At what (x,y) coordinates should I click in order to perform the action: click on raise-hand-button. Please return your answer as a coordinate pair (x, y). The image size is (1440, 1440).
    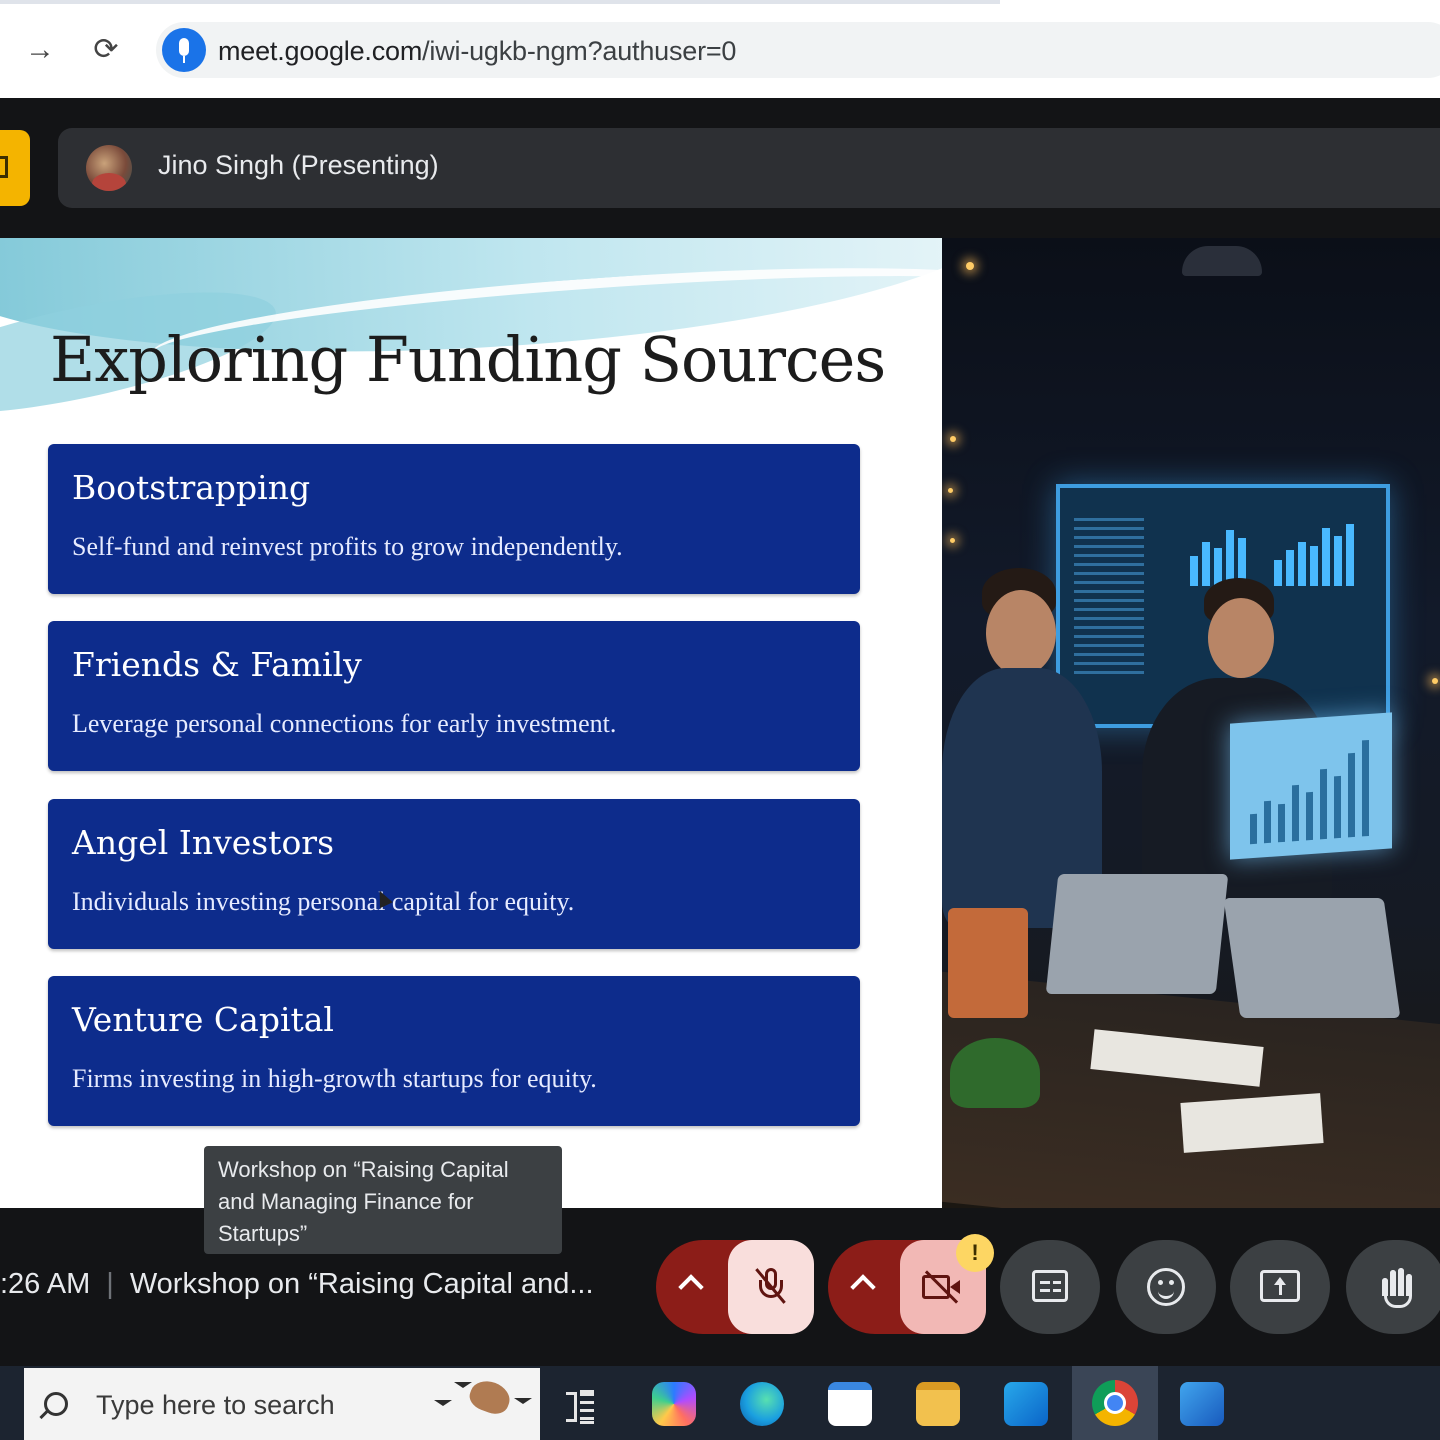
    Looking at the image, I should click on (1393, 1287).